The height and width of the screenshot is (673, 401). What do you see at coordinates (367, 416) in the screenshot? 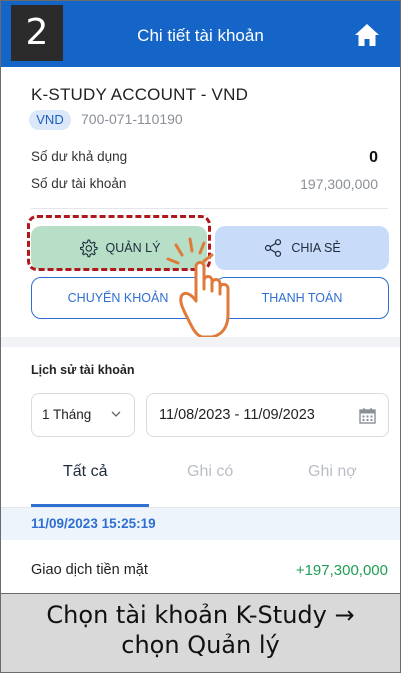
I see `calendar-icon` at bounding box center [367, 416].